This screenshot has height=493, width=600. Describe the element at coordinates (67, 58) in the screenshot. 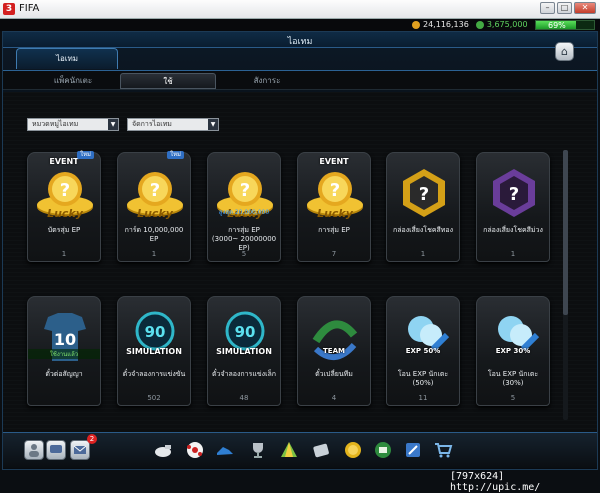

I see `tab-items: ไอเทม` at that location.